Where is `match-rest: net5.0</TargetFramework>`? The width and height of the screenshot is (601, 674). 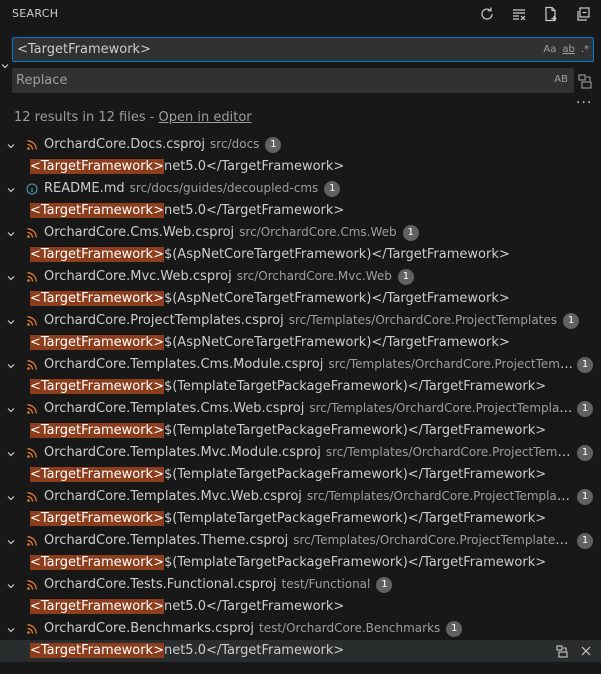 match-rest: net5.0</TargetFramework> is located at coordinates (254, 166).